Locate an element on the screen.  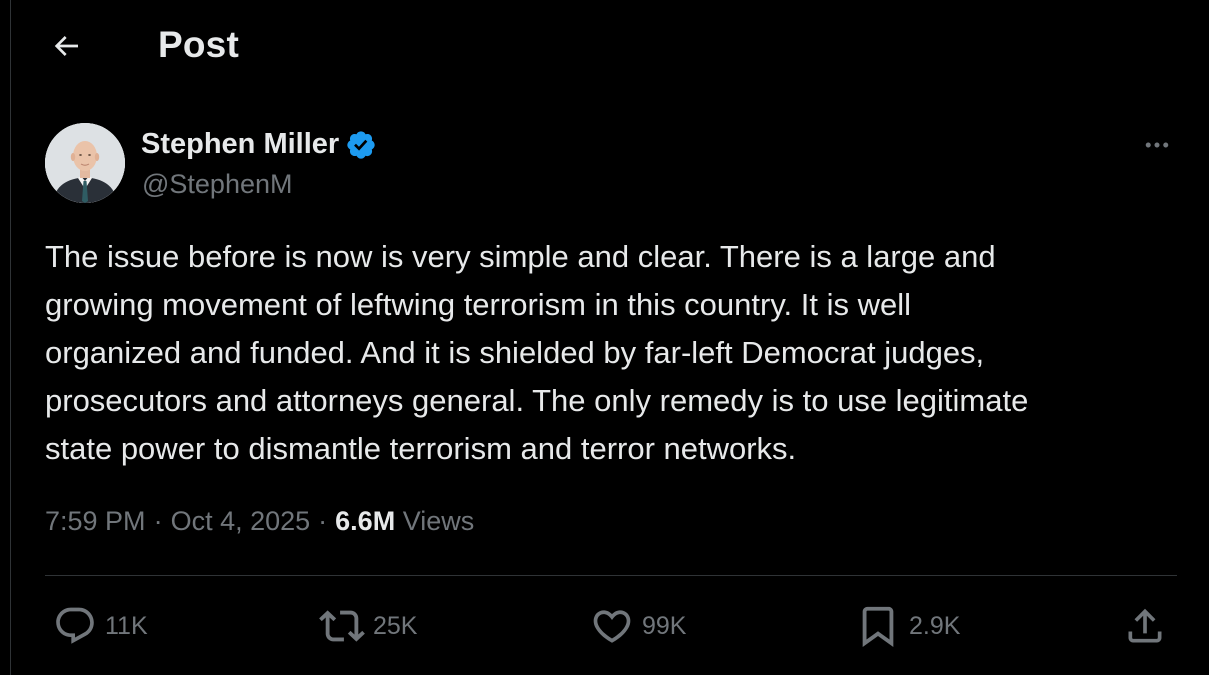
avatar is located at coordinates (85, 163).